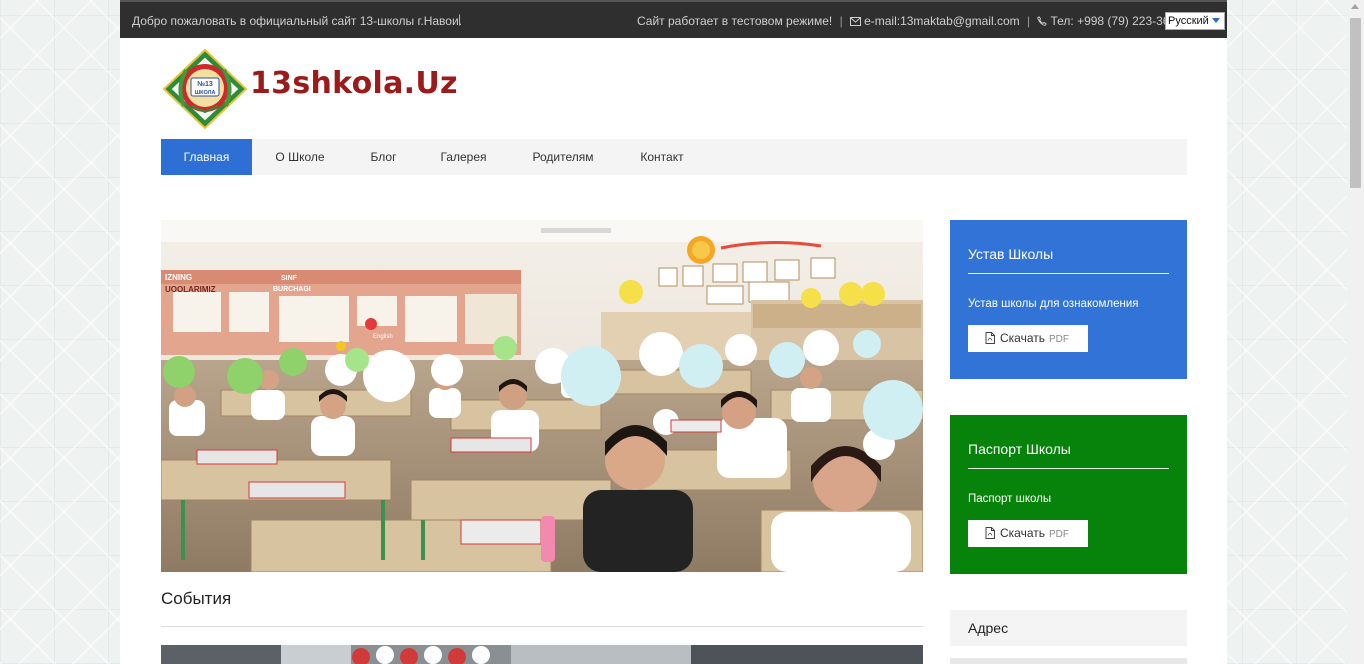 The height and width of the screenshot is (664, 1364). Describe the element at coordinates (205, 84) in the screenshot. I see `logo-badge-number: №13` at that location.